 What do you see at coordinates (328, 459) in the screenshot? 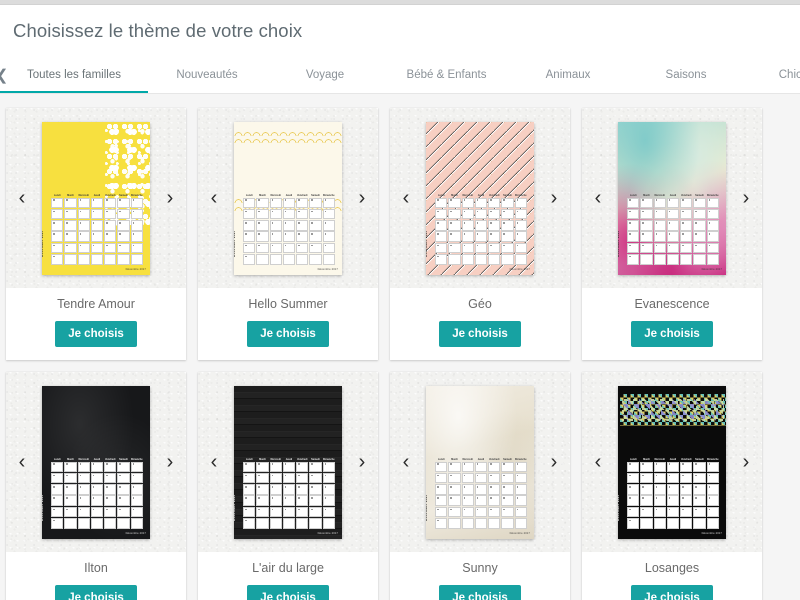
I see `calendar-day-name: Dimanche` at bounding box center [328, 459].